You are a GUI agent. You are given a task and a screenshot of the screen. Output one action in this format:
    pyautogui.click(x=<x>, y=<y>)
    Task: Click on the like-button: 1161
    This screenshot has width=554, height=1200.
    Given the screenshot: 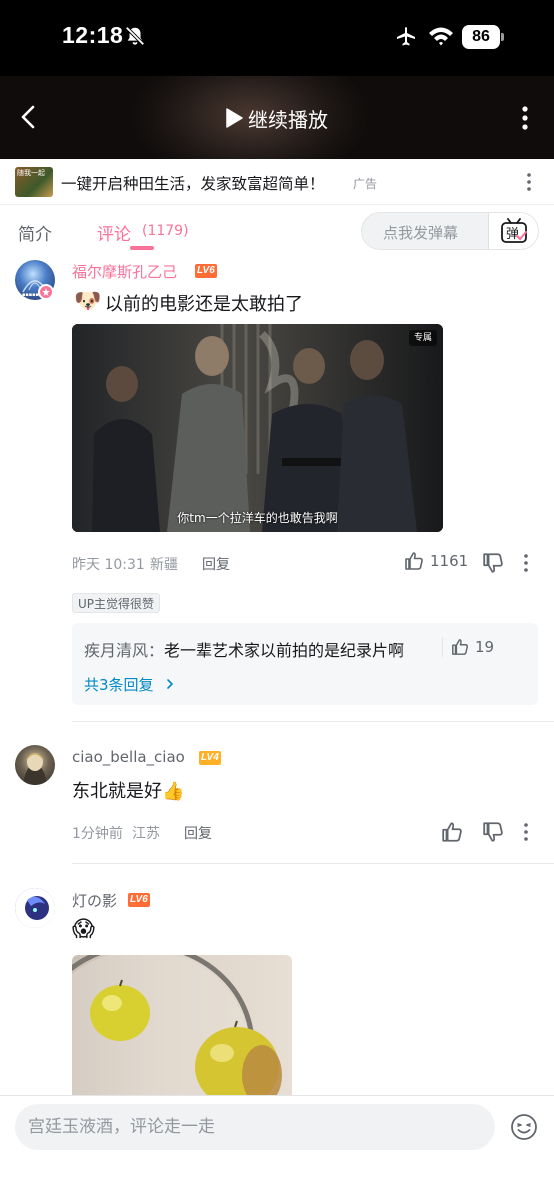 What is the action you would take?
    pyautogui.click(x=436, y=561)
    